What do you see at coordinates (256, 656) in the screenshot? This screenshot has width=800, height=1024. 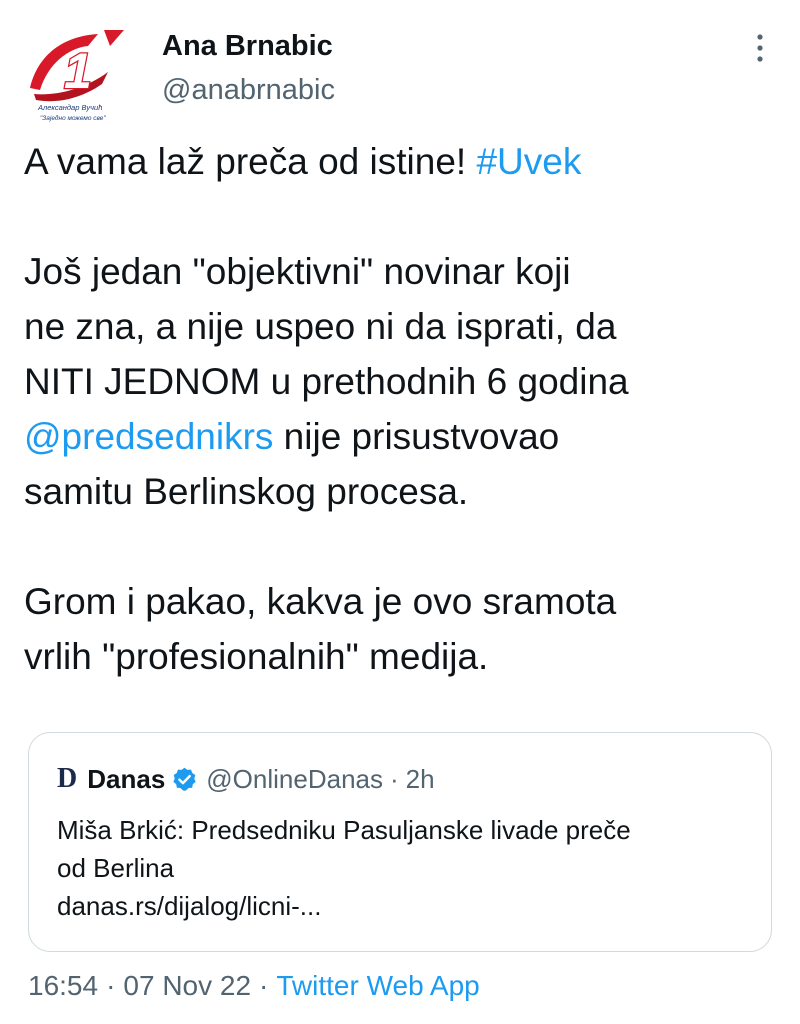 I see `tweet-line: vrlih "profesionalnih" medija.` at bounding box center [256, 656].